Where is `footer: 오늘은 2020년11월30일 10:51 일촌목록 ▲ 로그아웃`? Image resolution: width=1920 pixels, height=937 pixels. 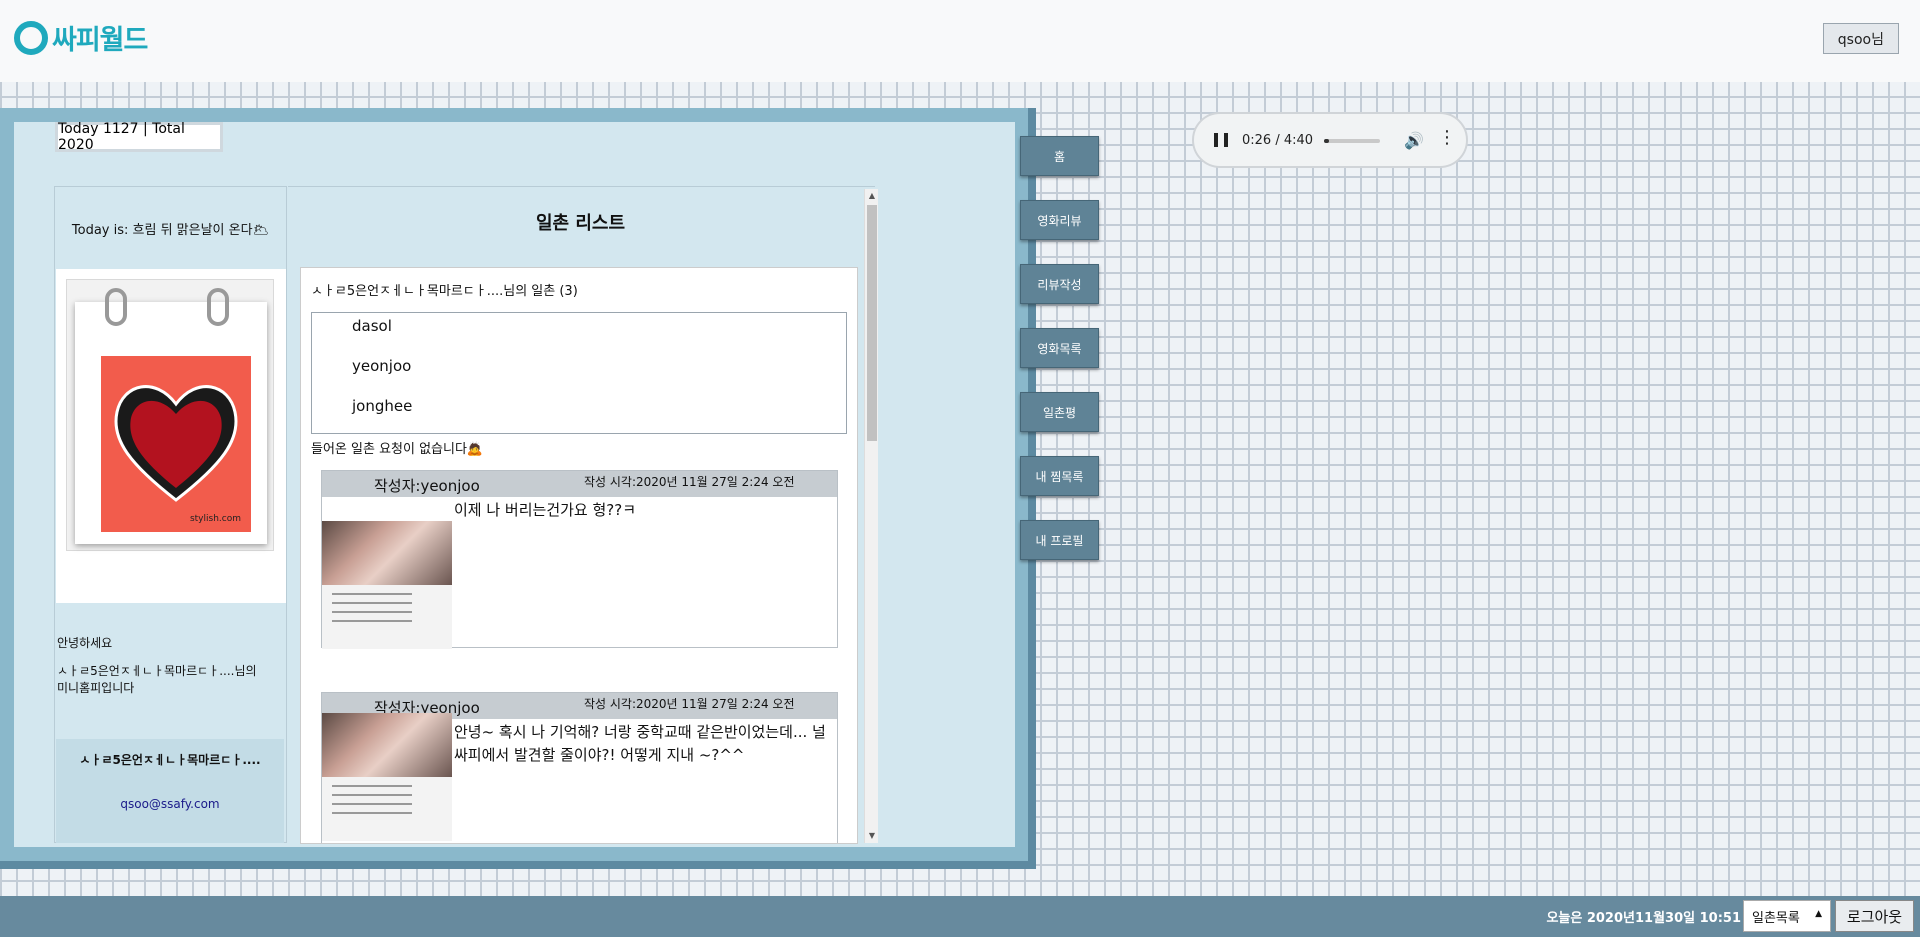 footer: 오늘은 2020년11월30일 10:51 일촌목록 ▲ 로그아웃 is located at coordinates (960, 916).